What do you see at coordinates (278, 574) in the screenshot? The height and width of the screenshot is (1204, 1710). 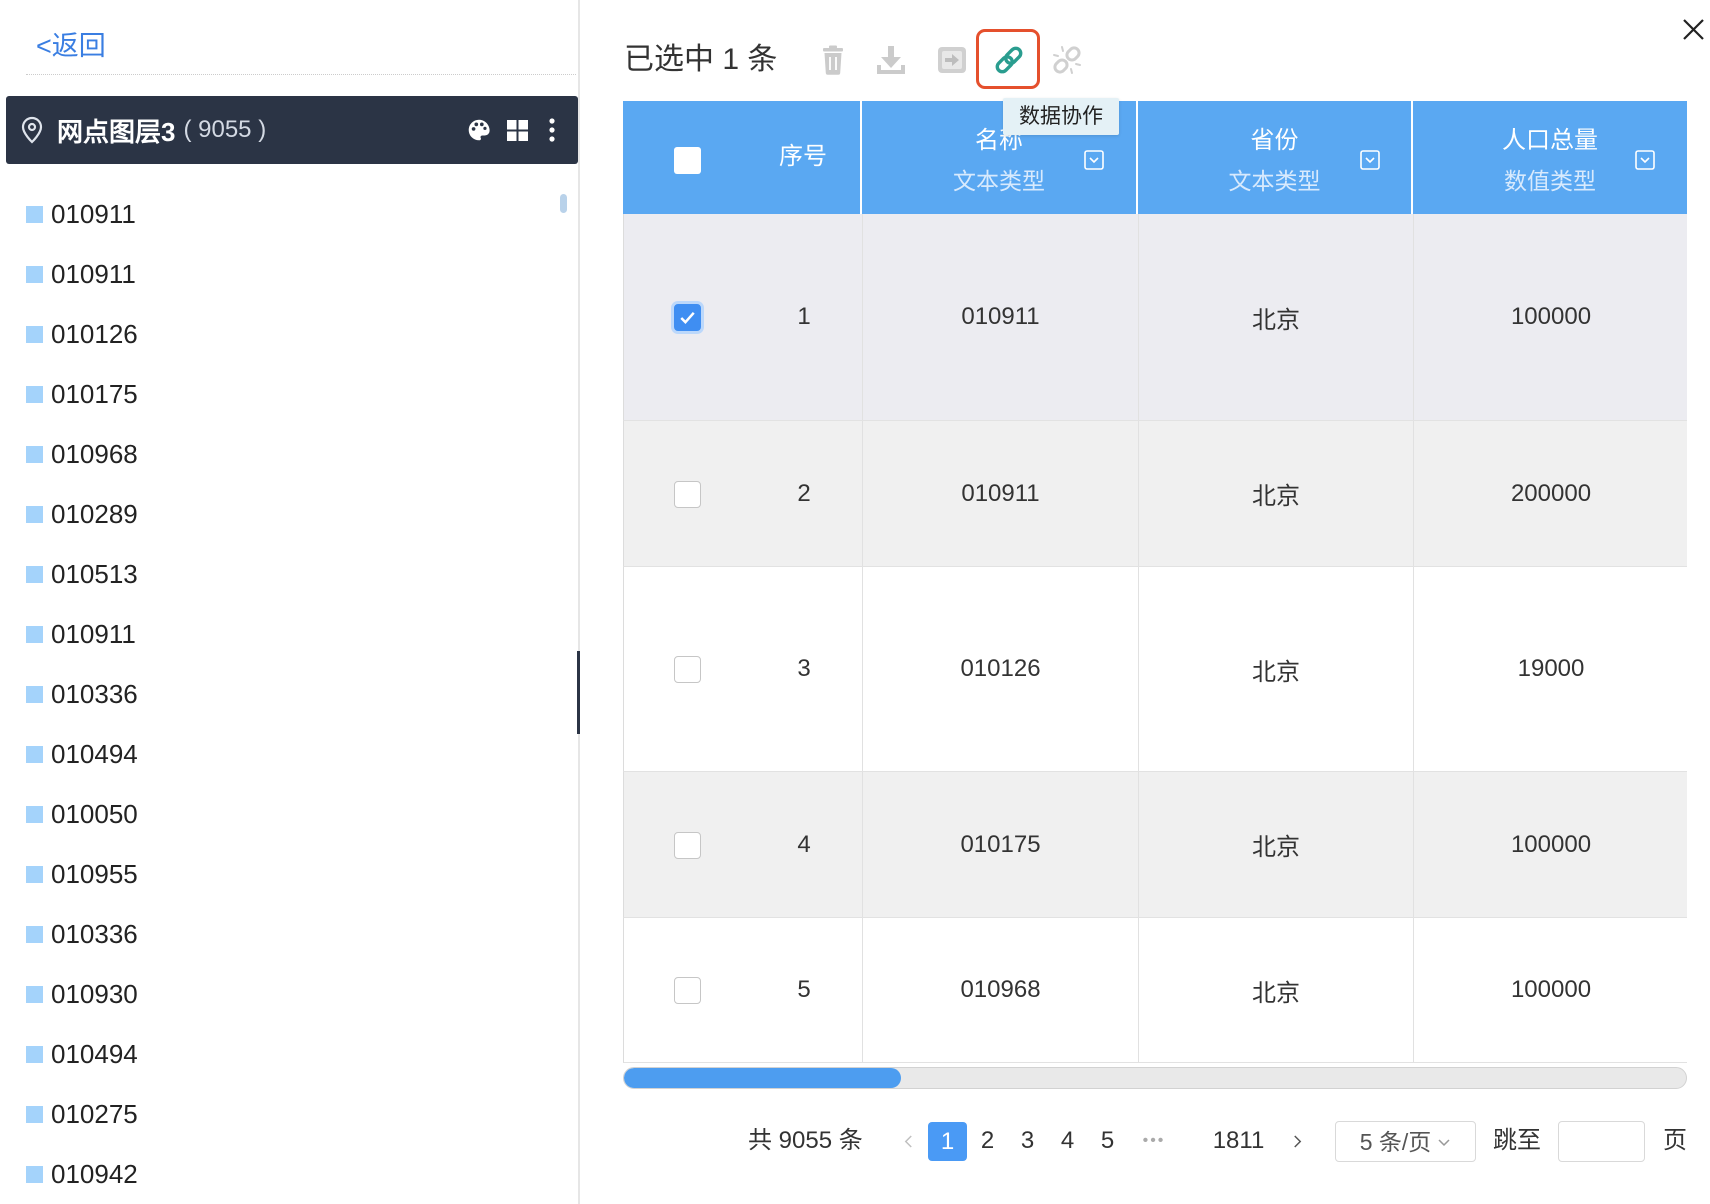 I see `layer-list-item: 010513` at bounding box center [278, 574].